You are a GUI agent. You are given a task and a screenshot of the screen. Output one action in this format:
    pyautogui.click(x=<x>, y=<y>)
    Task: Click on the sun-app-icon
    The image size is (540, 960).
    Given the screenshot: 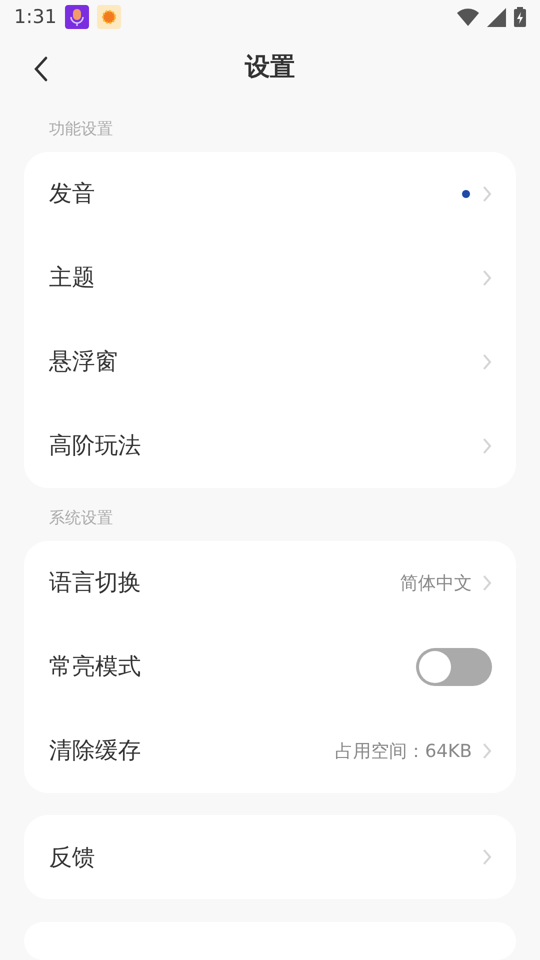 What is the action you would take?
    pyautogui.click(x=108, y=17)
    